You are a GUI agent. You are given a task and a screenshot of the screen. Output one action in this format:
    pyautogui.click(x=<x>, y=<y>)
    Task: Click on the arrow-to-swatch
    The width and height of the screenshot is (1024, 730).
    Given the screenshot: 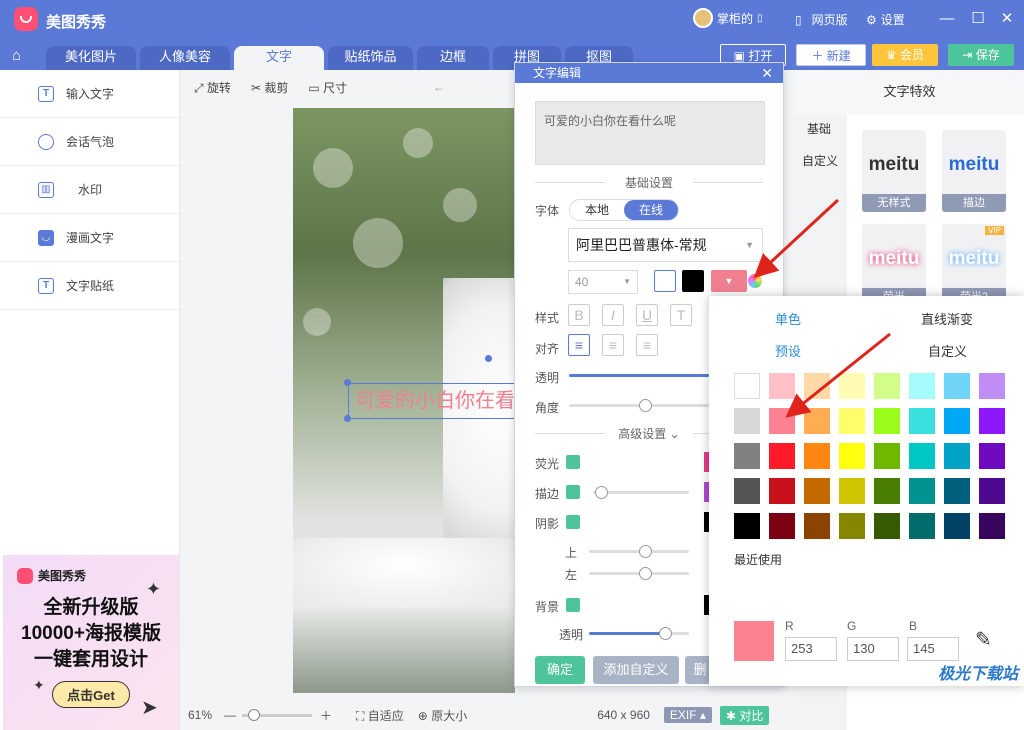 What is the action you would take?
    pyautogui.click(x=838, y=375)
    